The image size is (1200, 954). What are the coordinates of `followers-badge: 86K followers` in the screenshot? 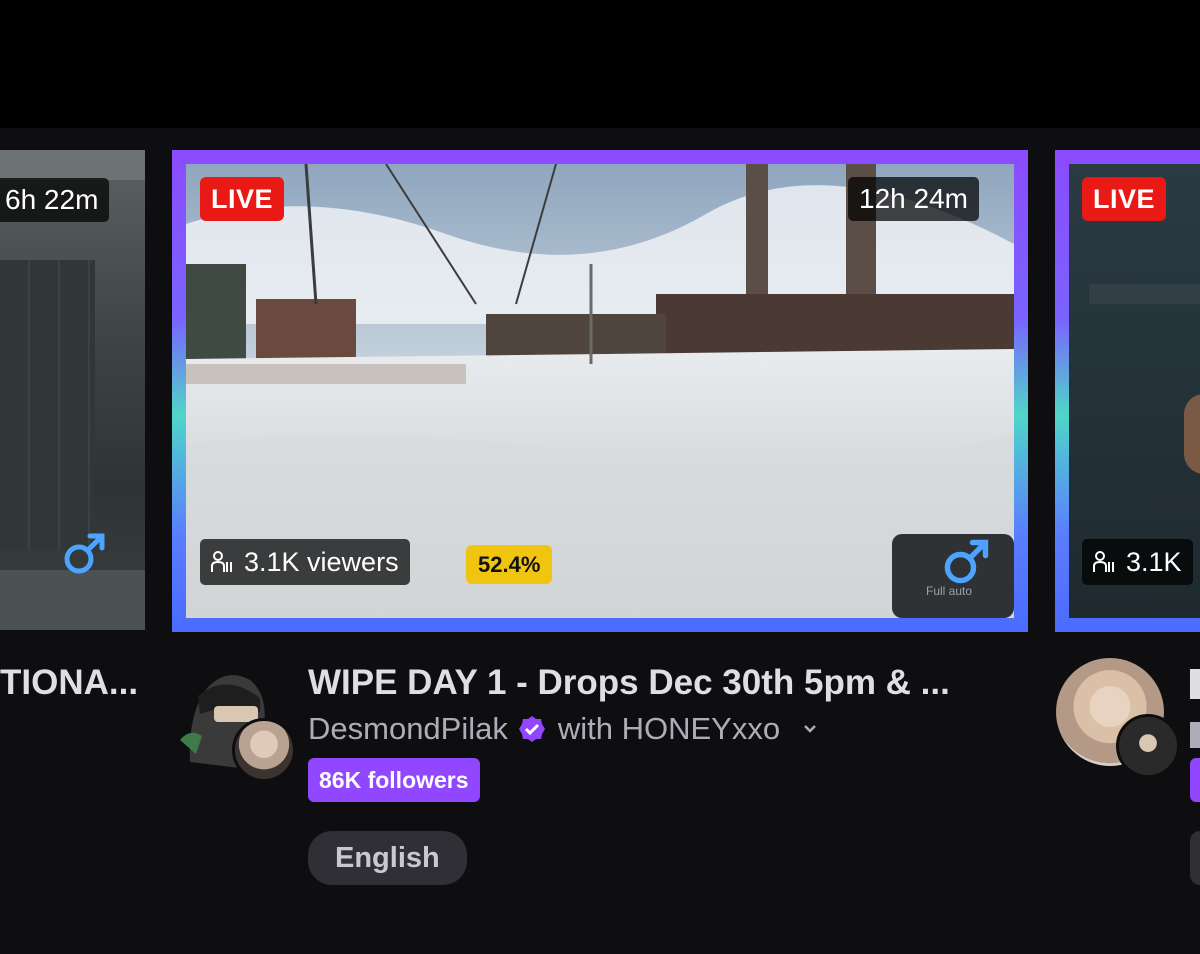 It's located at (394, 780).